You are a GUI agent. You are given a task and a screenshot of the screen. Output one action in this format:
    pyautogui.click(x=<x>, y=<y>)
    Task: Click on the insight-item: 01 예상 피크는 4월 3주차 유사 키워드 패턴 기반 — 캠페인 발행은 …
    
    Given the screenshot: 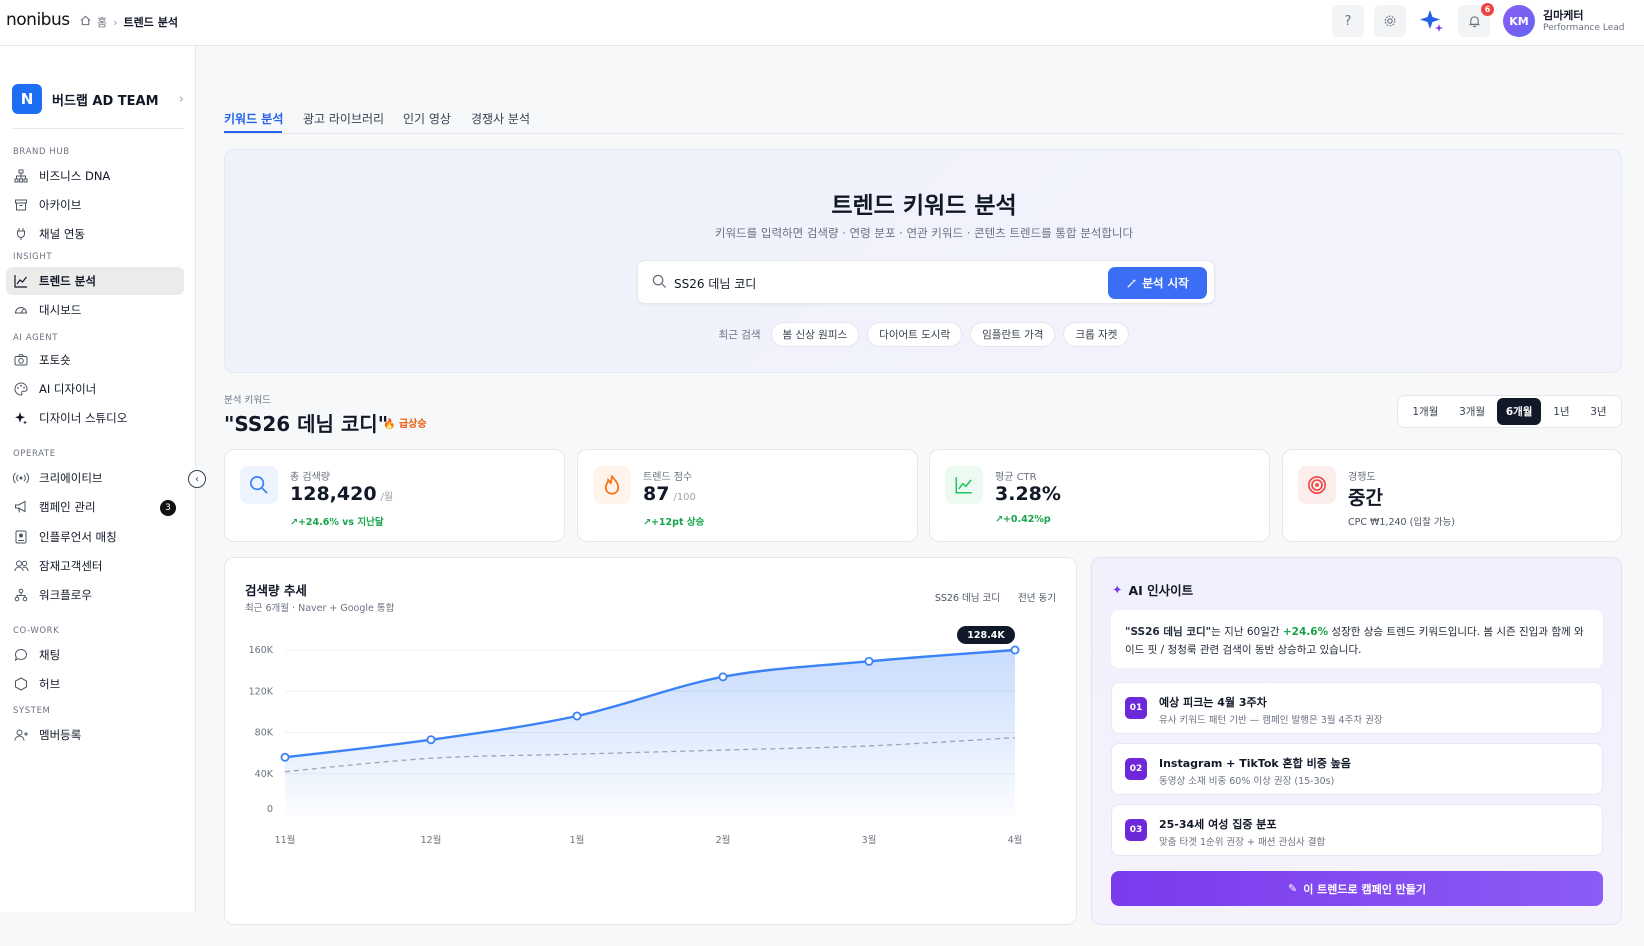 What is the action you would take?
    pyautogui.click(x=1357, y=708)
    